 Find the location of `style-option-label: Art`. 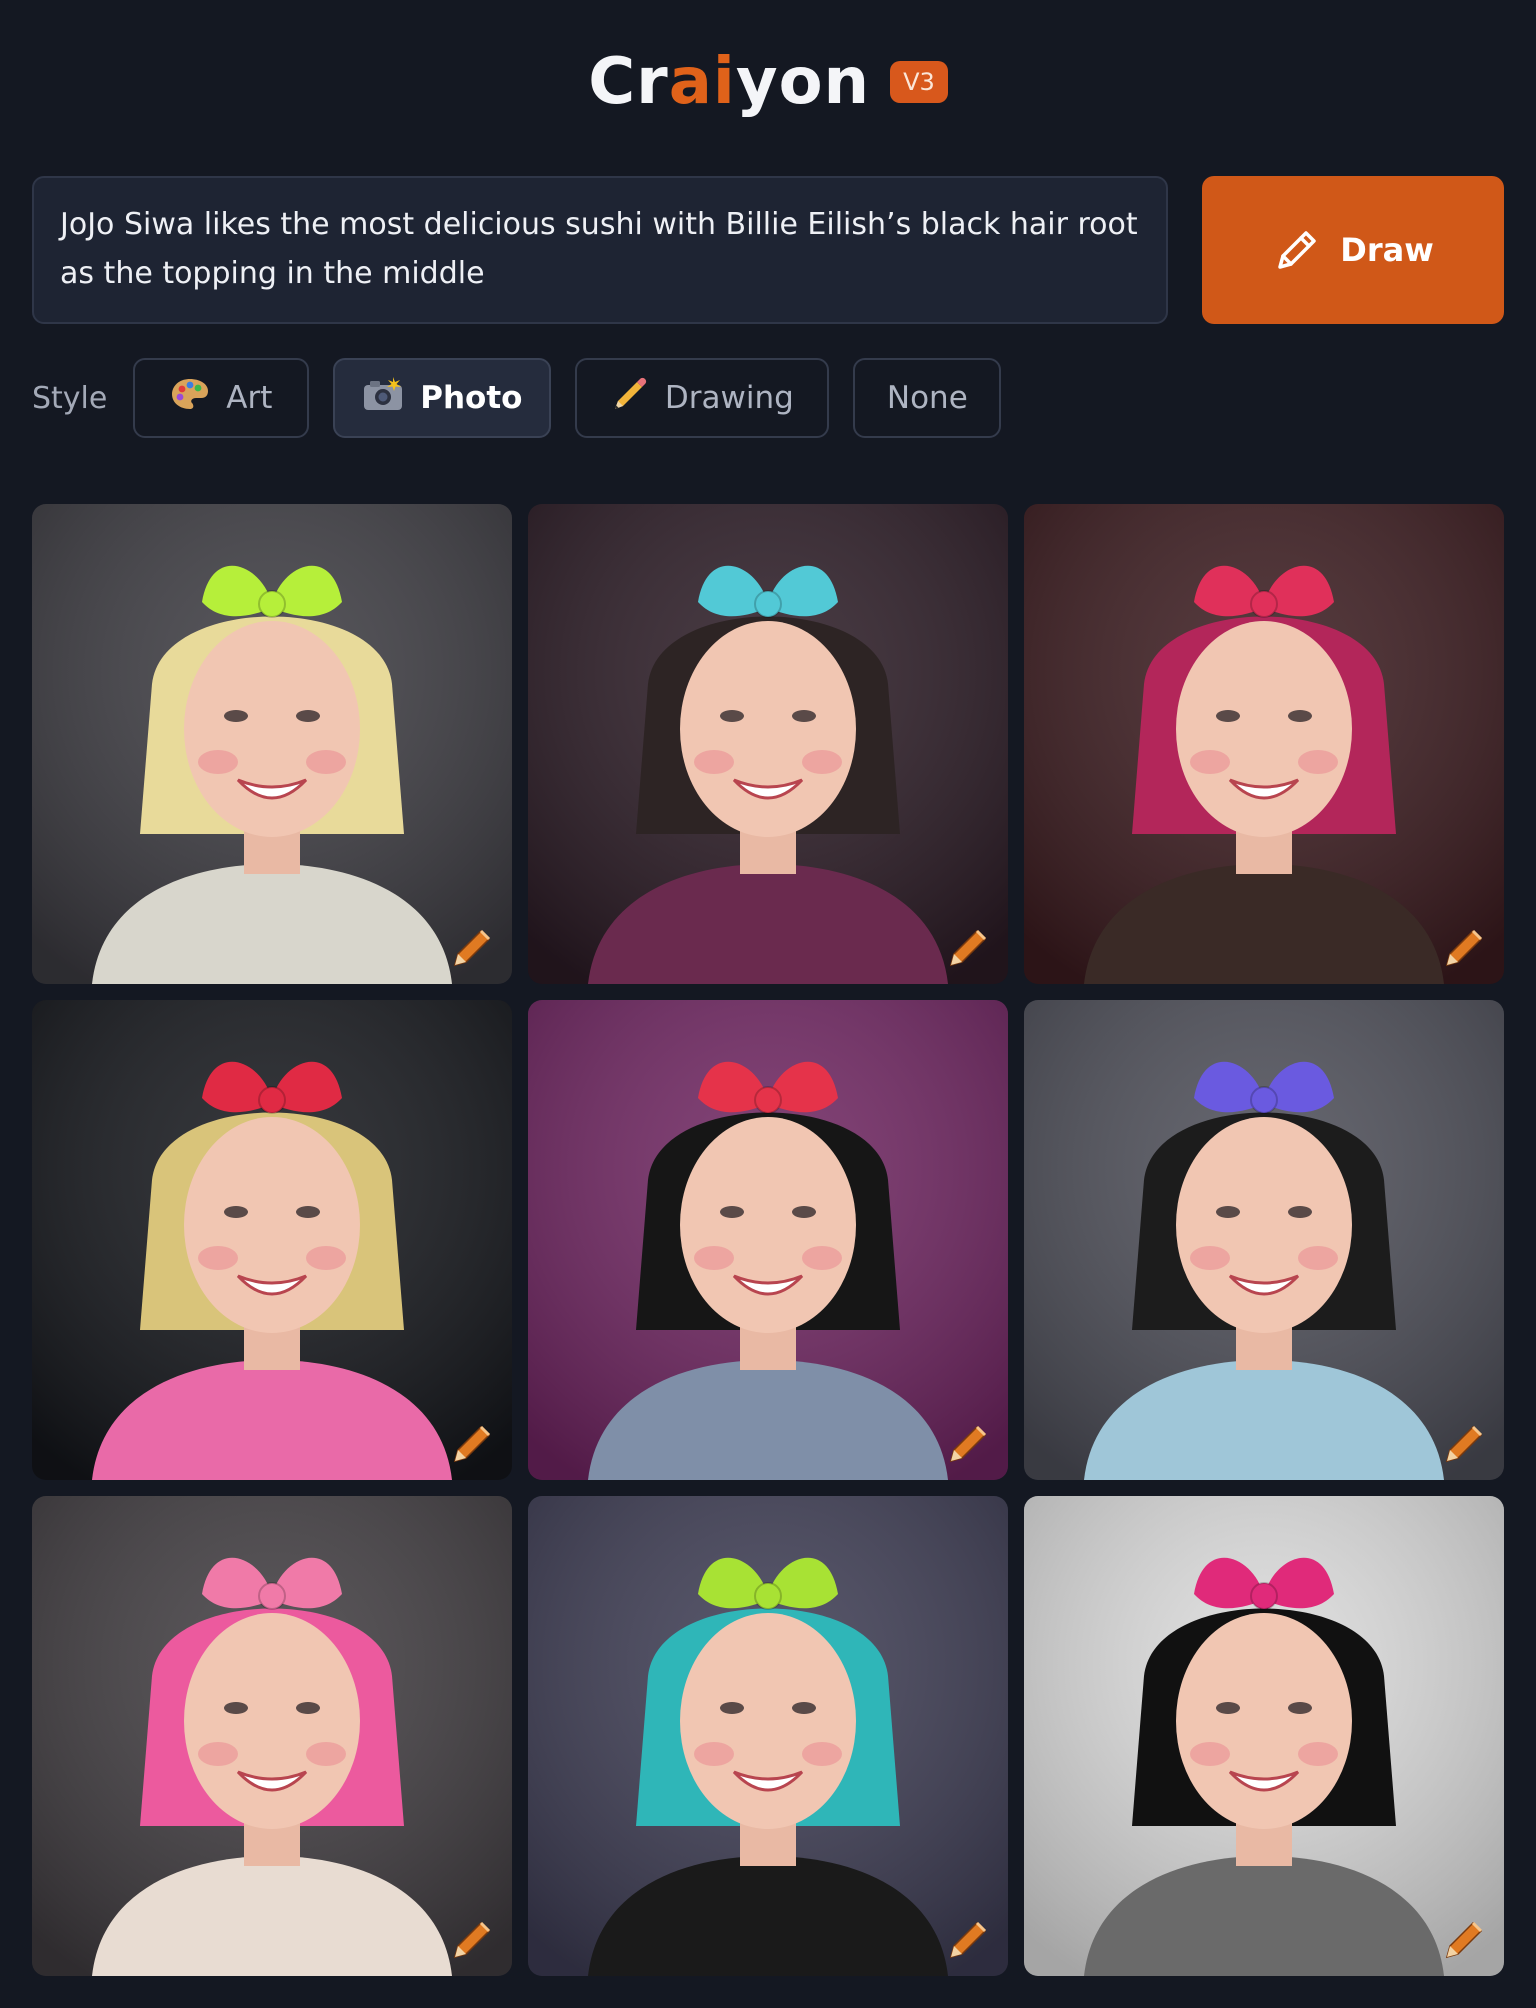

style-option-label: Art is located at coordinates (249, 398).